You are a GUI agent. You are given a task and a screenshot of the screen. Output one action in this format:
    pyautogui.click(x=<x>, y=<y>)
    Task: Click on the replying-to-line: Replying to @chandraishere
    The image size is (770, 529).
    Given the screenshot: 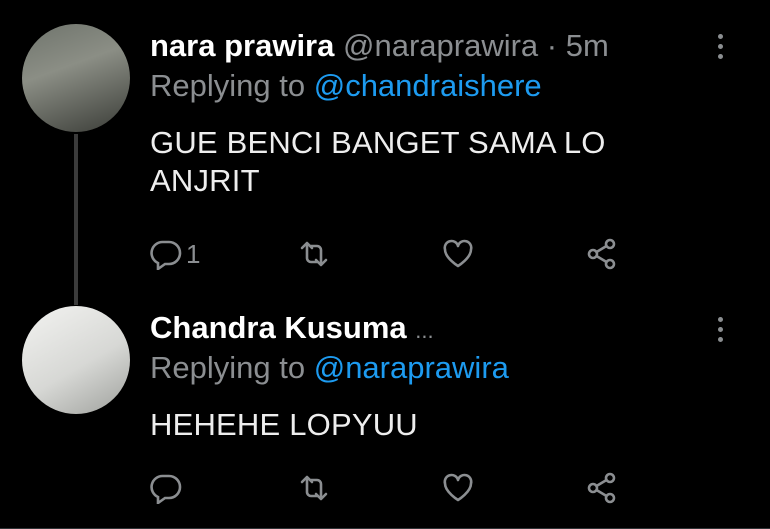 What is the action you would take?
    pyautogui.click(x=460, y=86)
    